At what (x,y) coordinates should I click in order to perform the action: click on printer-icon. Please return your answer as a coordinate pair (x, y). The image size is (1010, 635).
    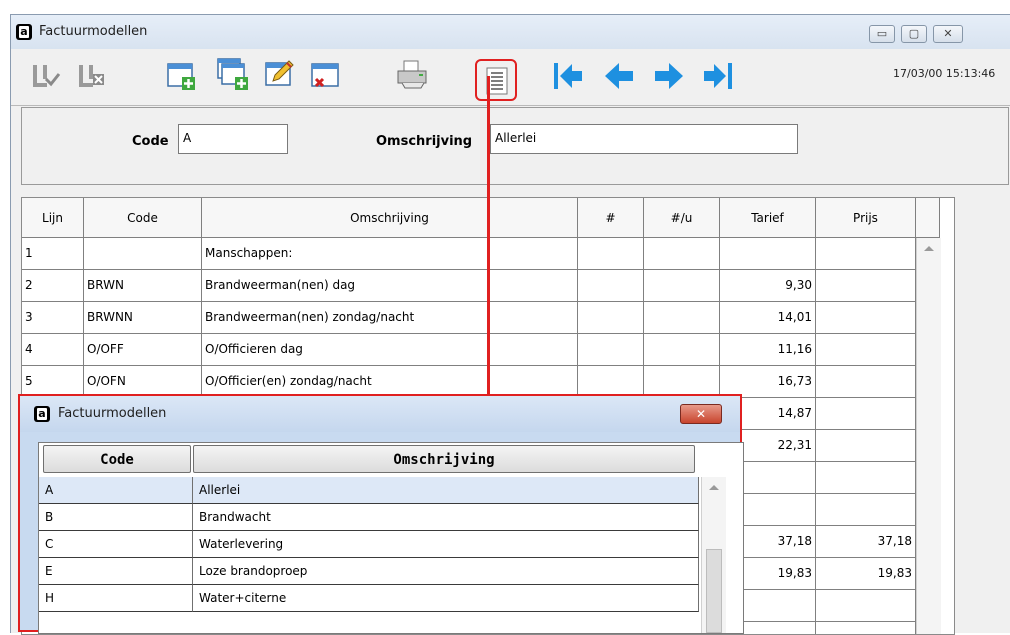
    Looking at the image, I should click on (412, 74).